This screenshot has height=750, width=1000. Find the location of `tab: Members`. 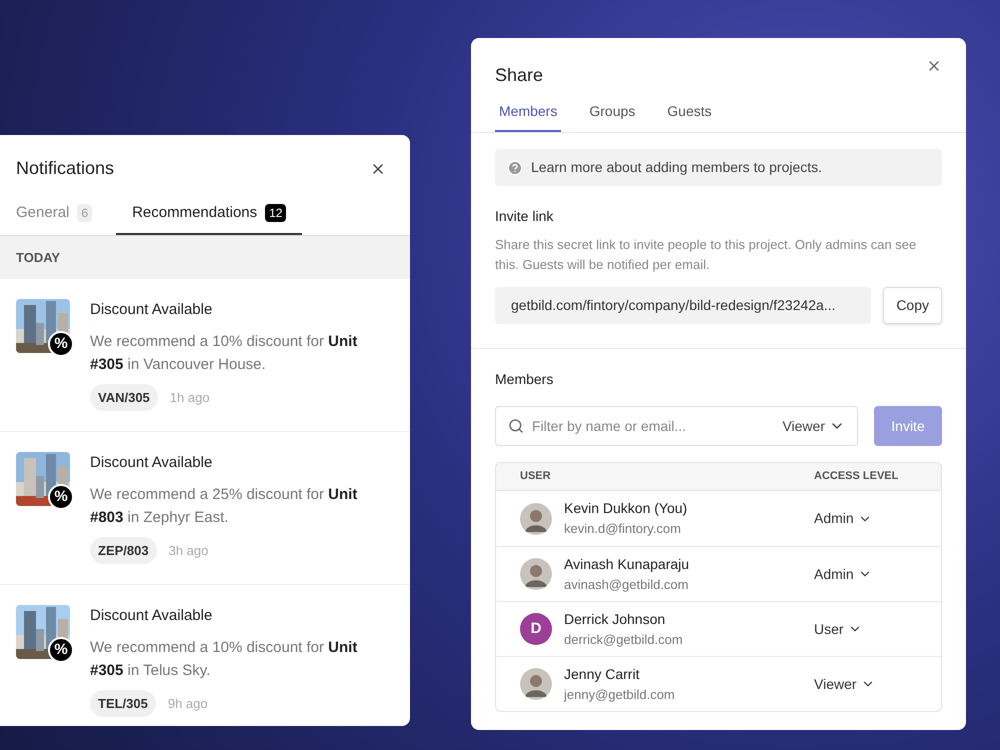

tab: Members is located at coordinates (528, 116).